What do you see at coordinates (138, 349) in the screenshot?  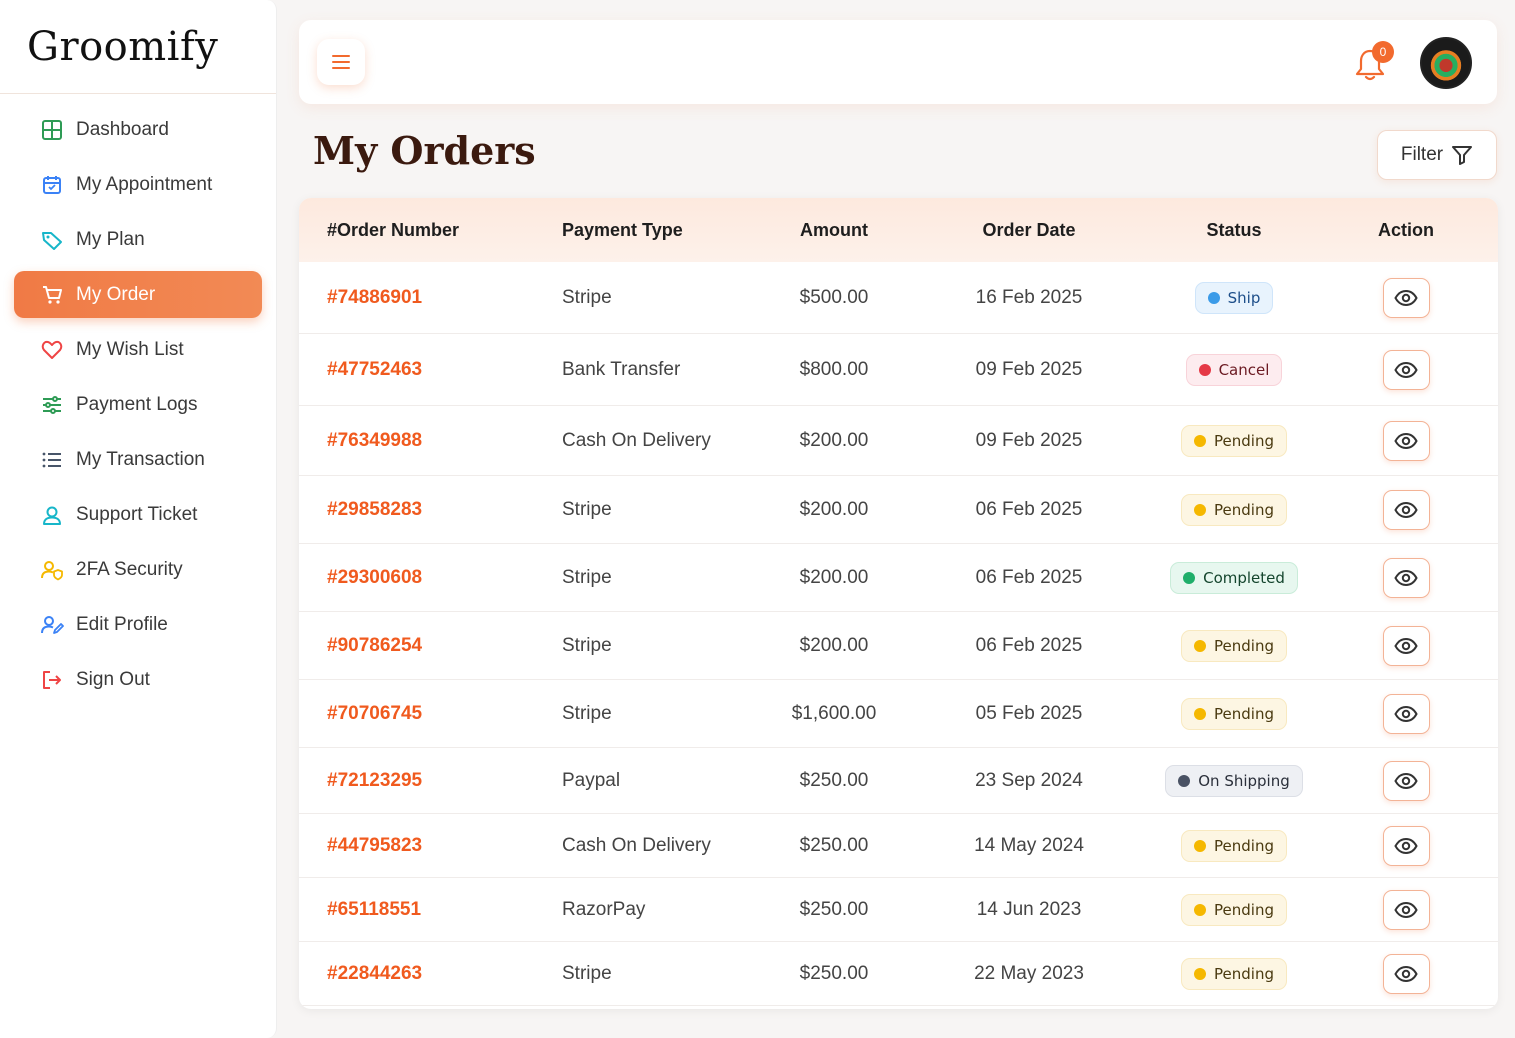 I see `sidebar-item-my-wish-list: My Wish List` at bounding box center [138, 349].